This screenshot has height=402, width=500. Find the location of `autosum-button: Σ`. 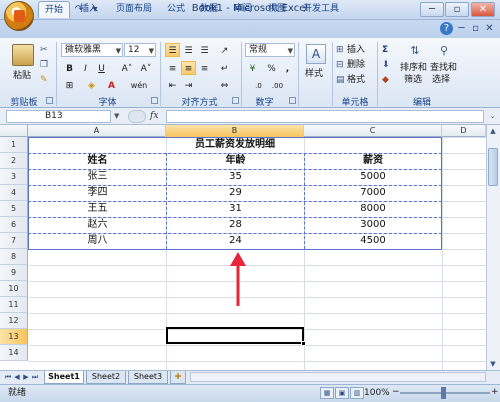

autosum-button: Σ is located at coordinates (385, 50).